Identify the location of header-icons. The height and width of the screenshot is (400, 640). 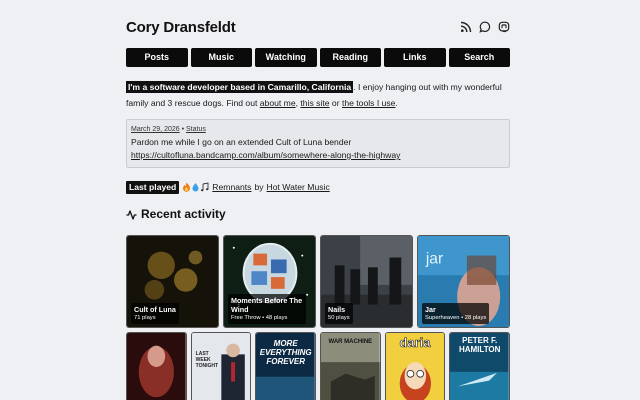
(485, 27).